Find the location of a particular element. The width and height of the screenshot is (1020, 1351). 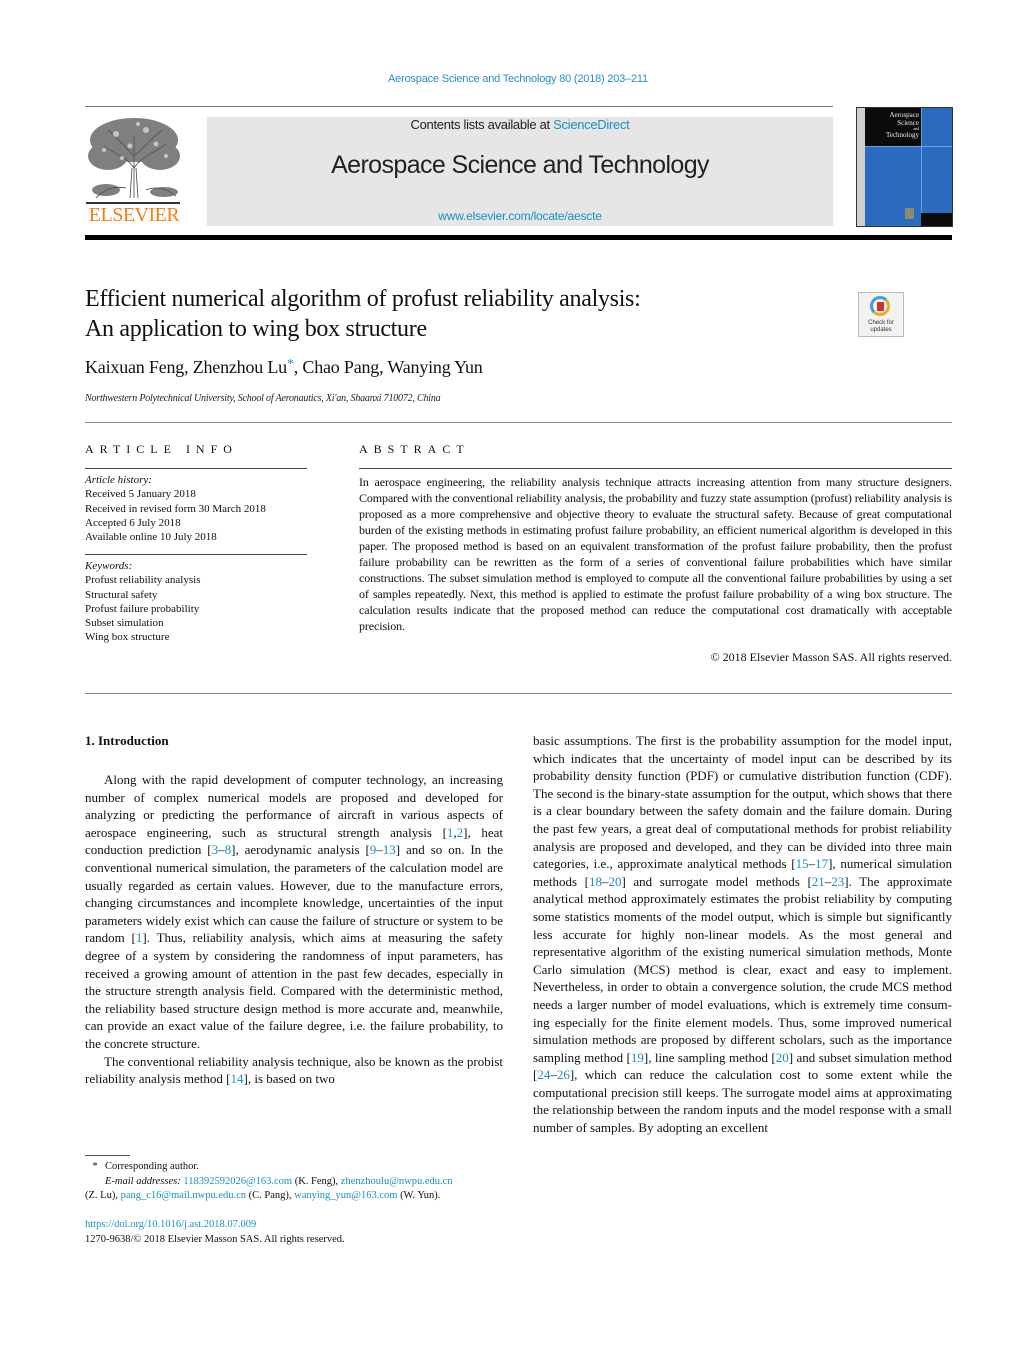

journal-homepage-link: www.elsevier.com/locate/aescte is located at coordinates (520, 216).